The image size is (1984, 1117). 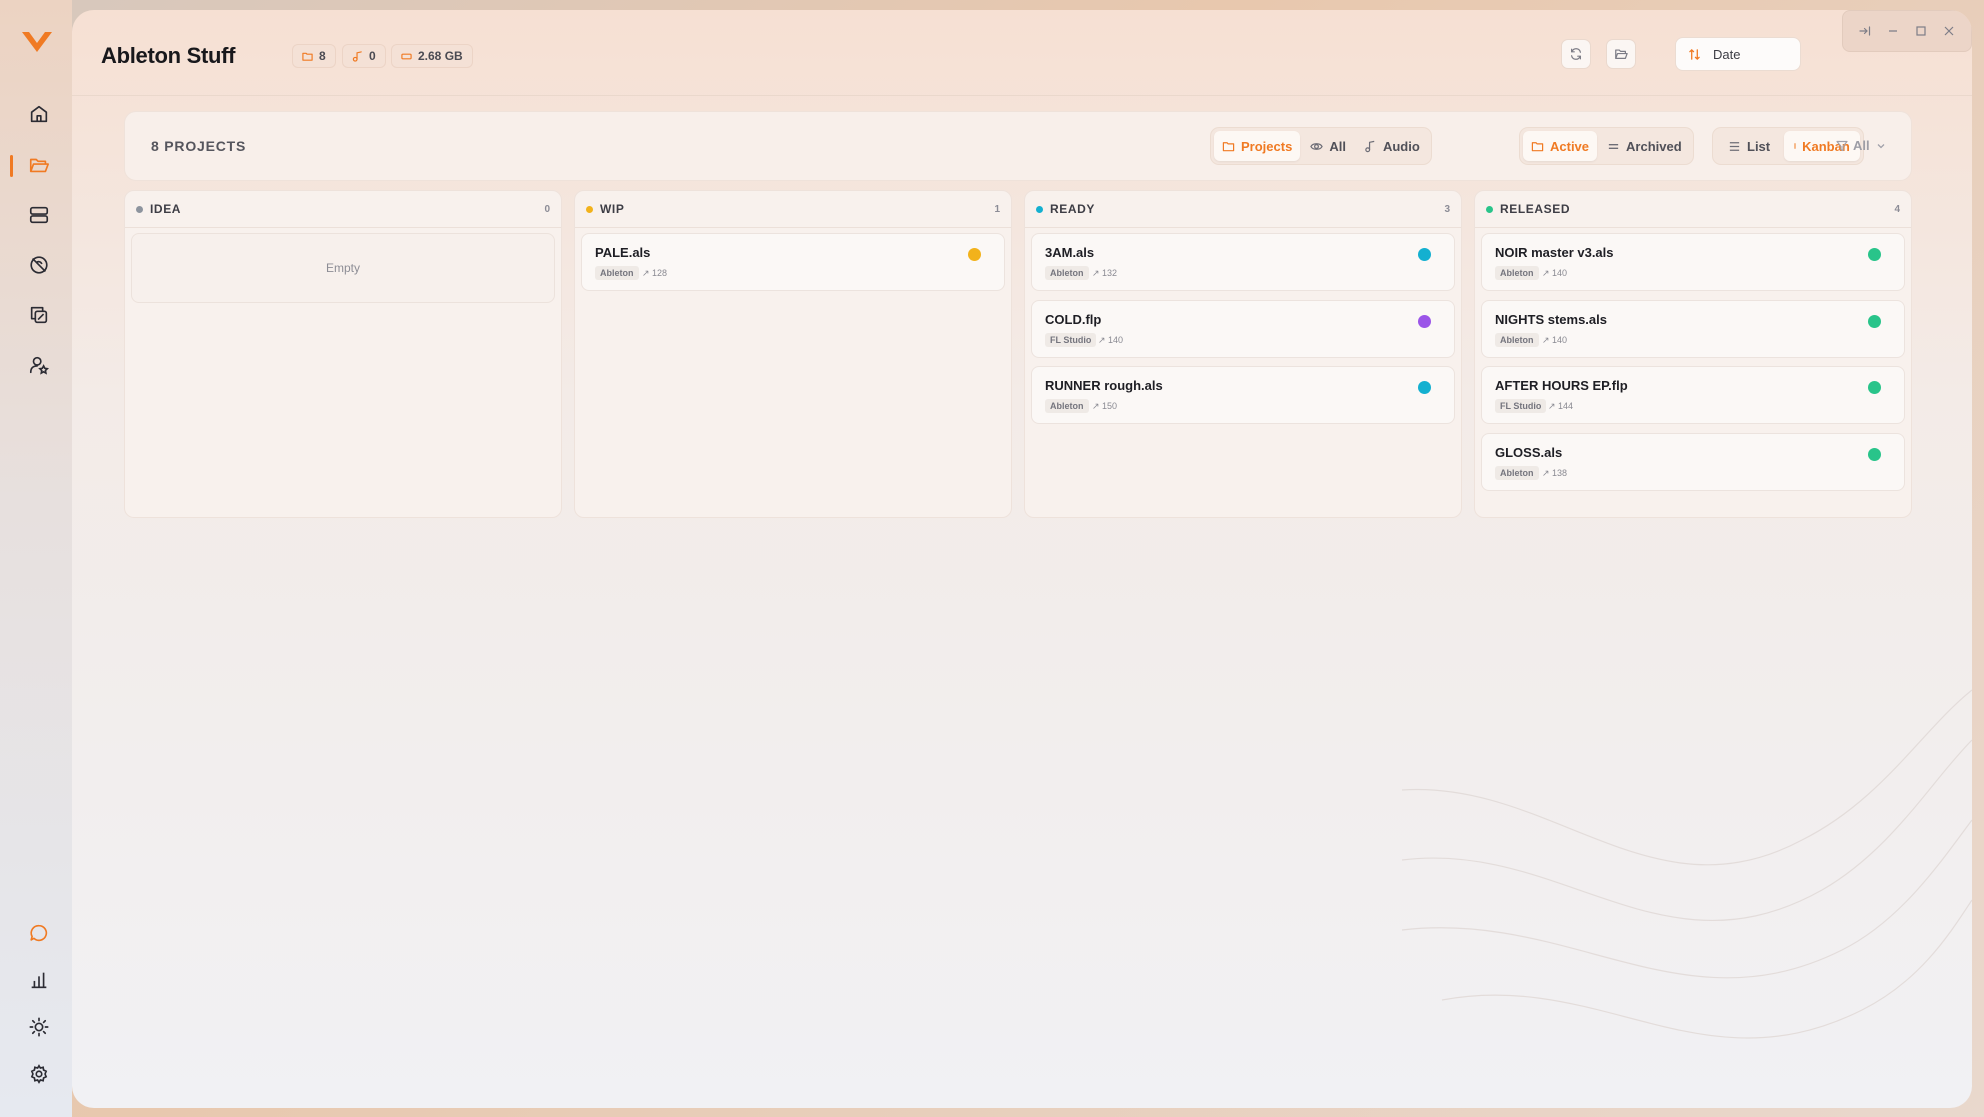 What do you see at coordinates (39, 1027) in the screenshot?
I see `sidebar-item-theme` at bounding box center [39, 1027].